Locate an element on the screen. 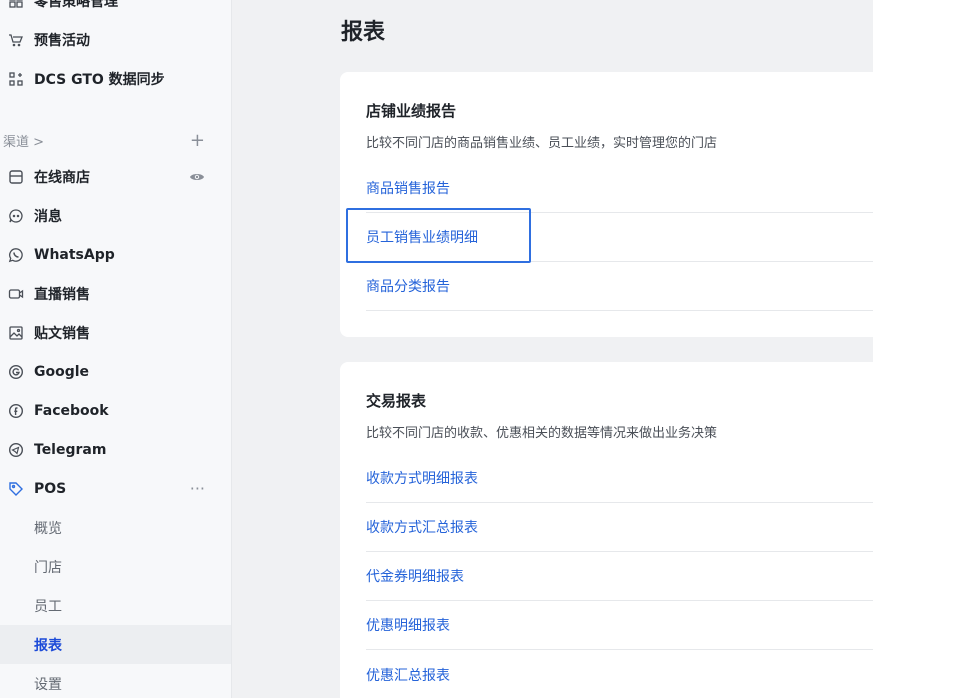 The height and width of the screenshot is (698, 965). live-video-icon is located at coordinates (16, 294).